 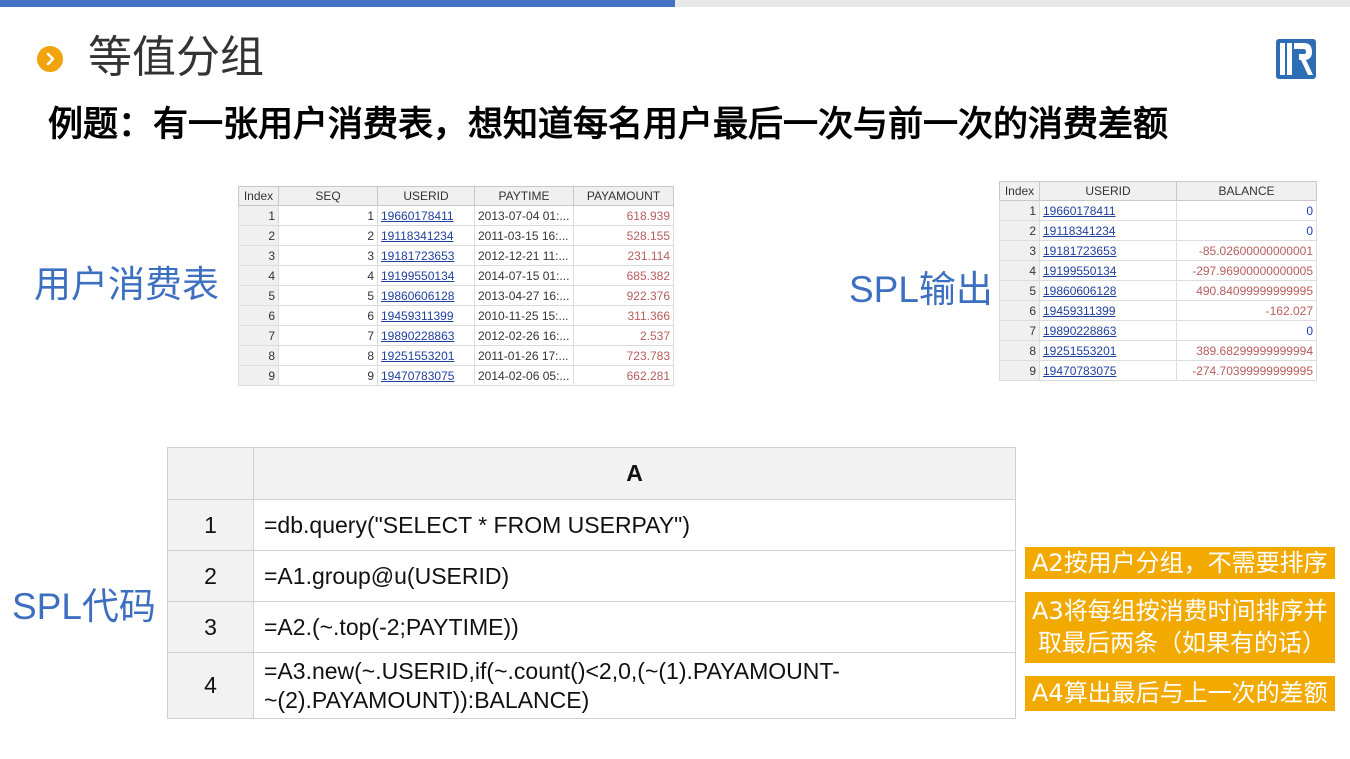 I want to click on table-cell: 490.84099999999995, so click(x=1246, y=290).